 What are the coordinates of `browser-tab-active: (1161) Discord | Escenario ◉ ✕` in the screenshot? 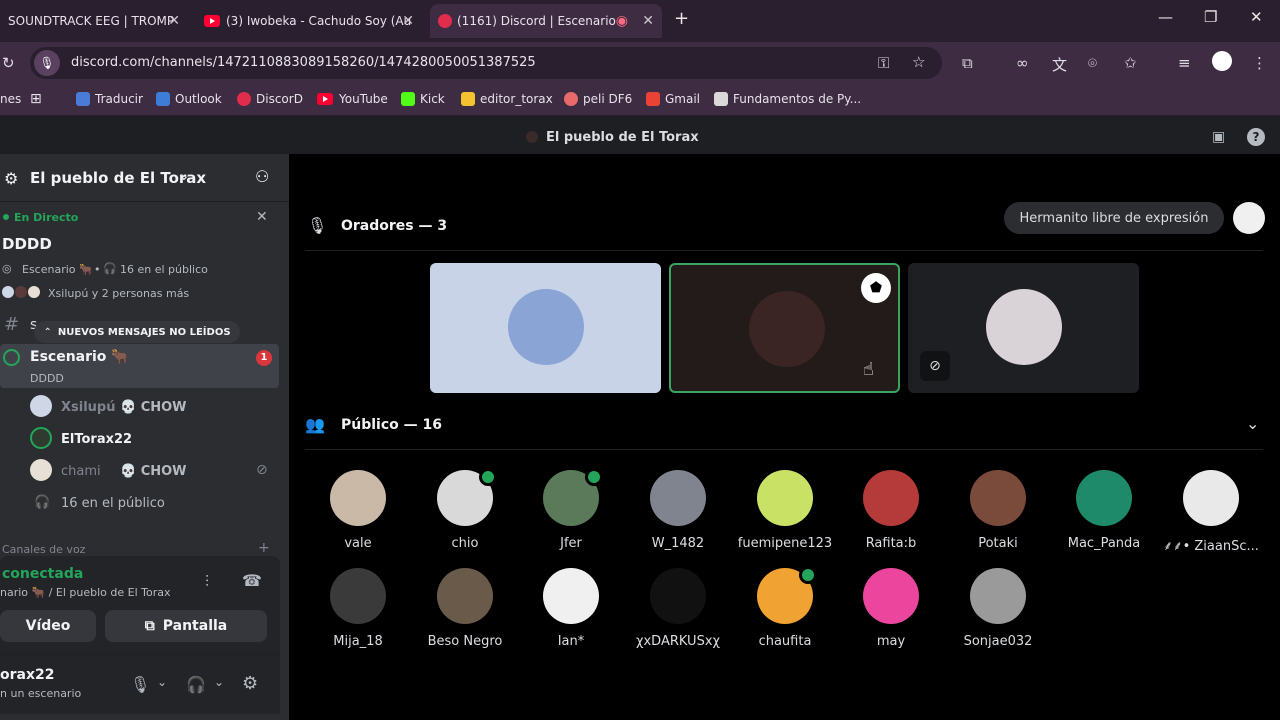 It's located at (546, 21).